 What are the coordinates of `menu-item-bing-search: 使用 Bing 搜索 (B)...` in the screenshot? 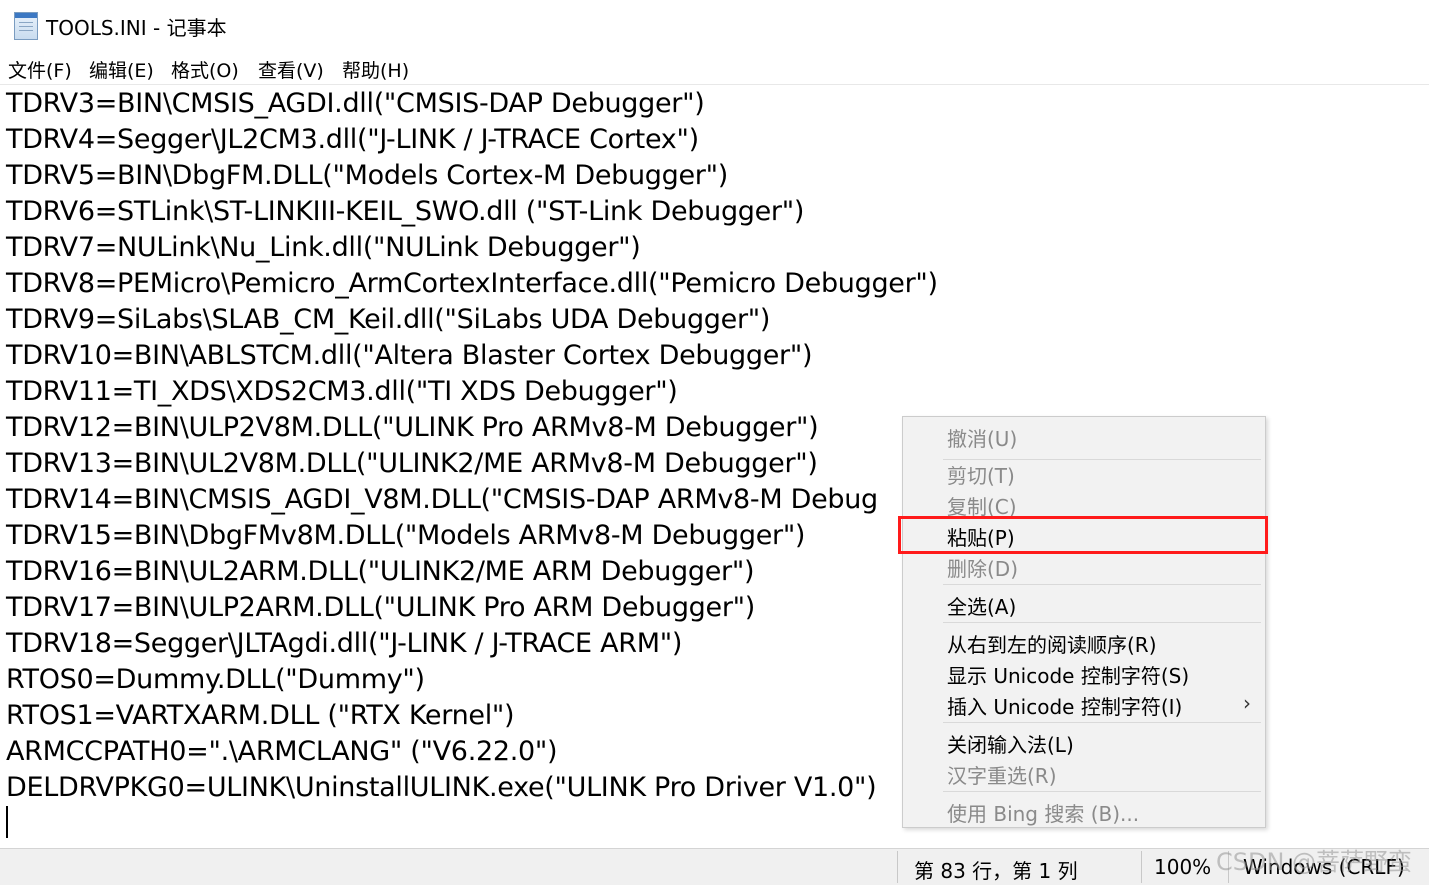 It's located at (1043, 812).